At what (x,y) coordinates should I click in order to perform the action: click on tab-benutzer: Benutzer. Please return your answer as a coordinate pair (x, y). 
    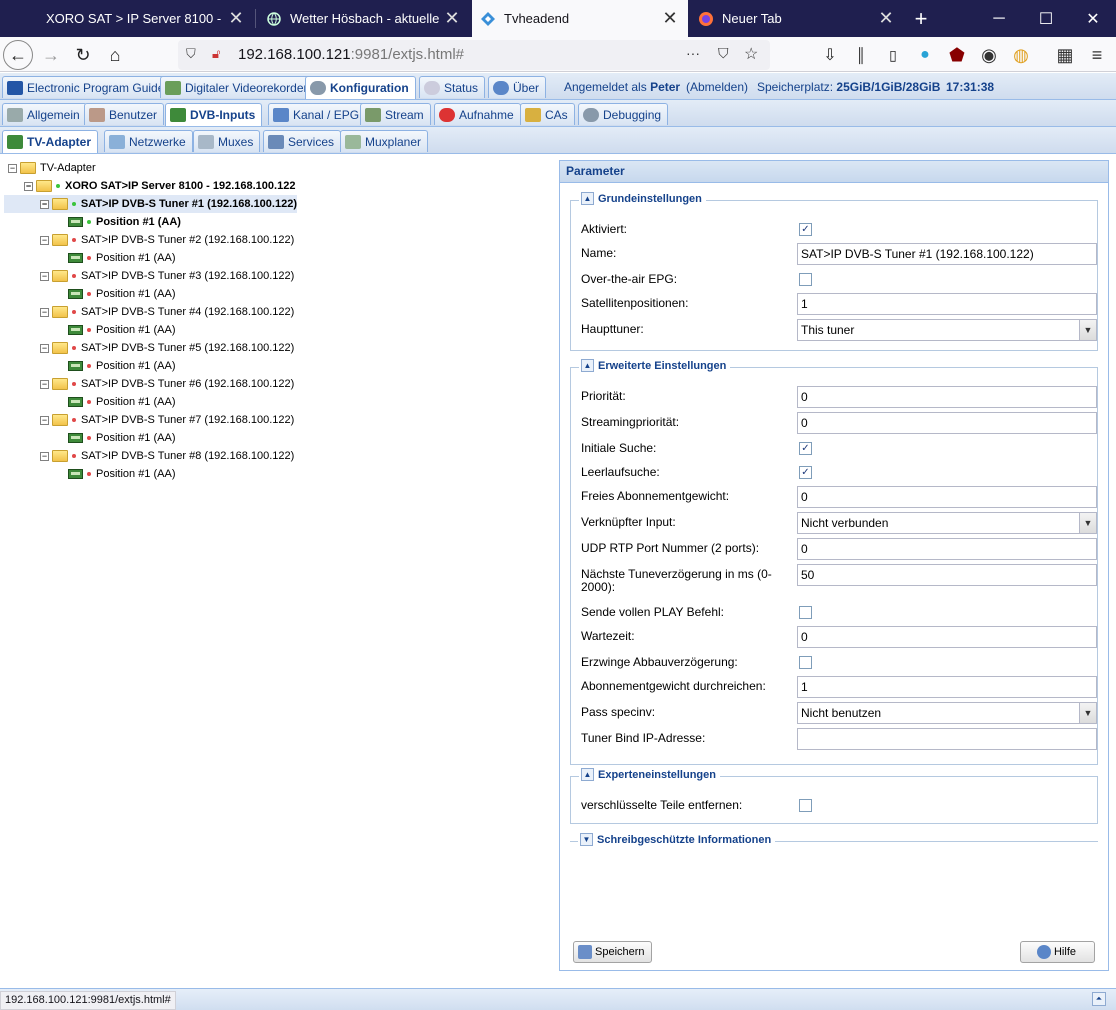
    Looking at the image, I should click on (124, 114).